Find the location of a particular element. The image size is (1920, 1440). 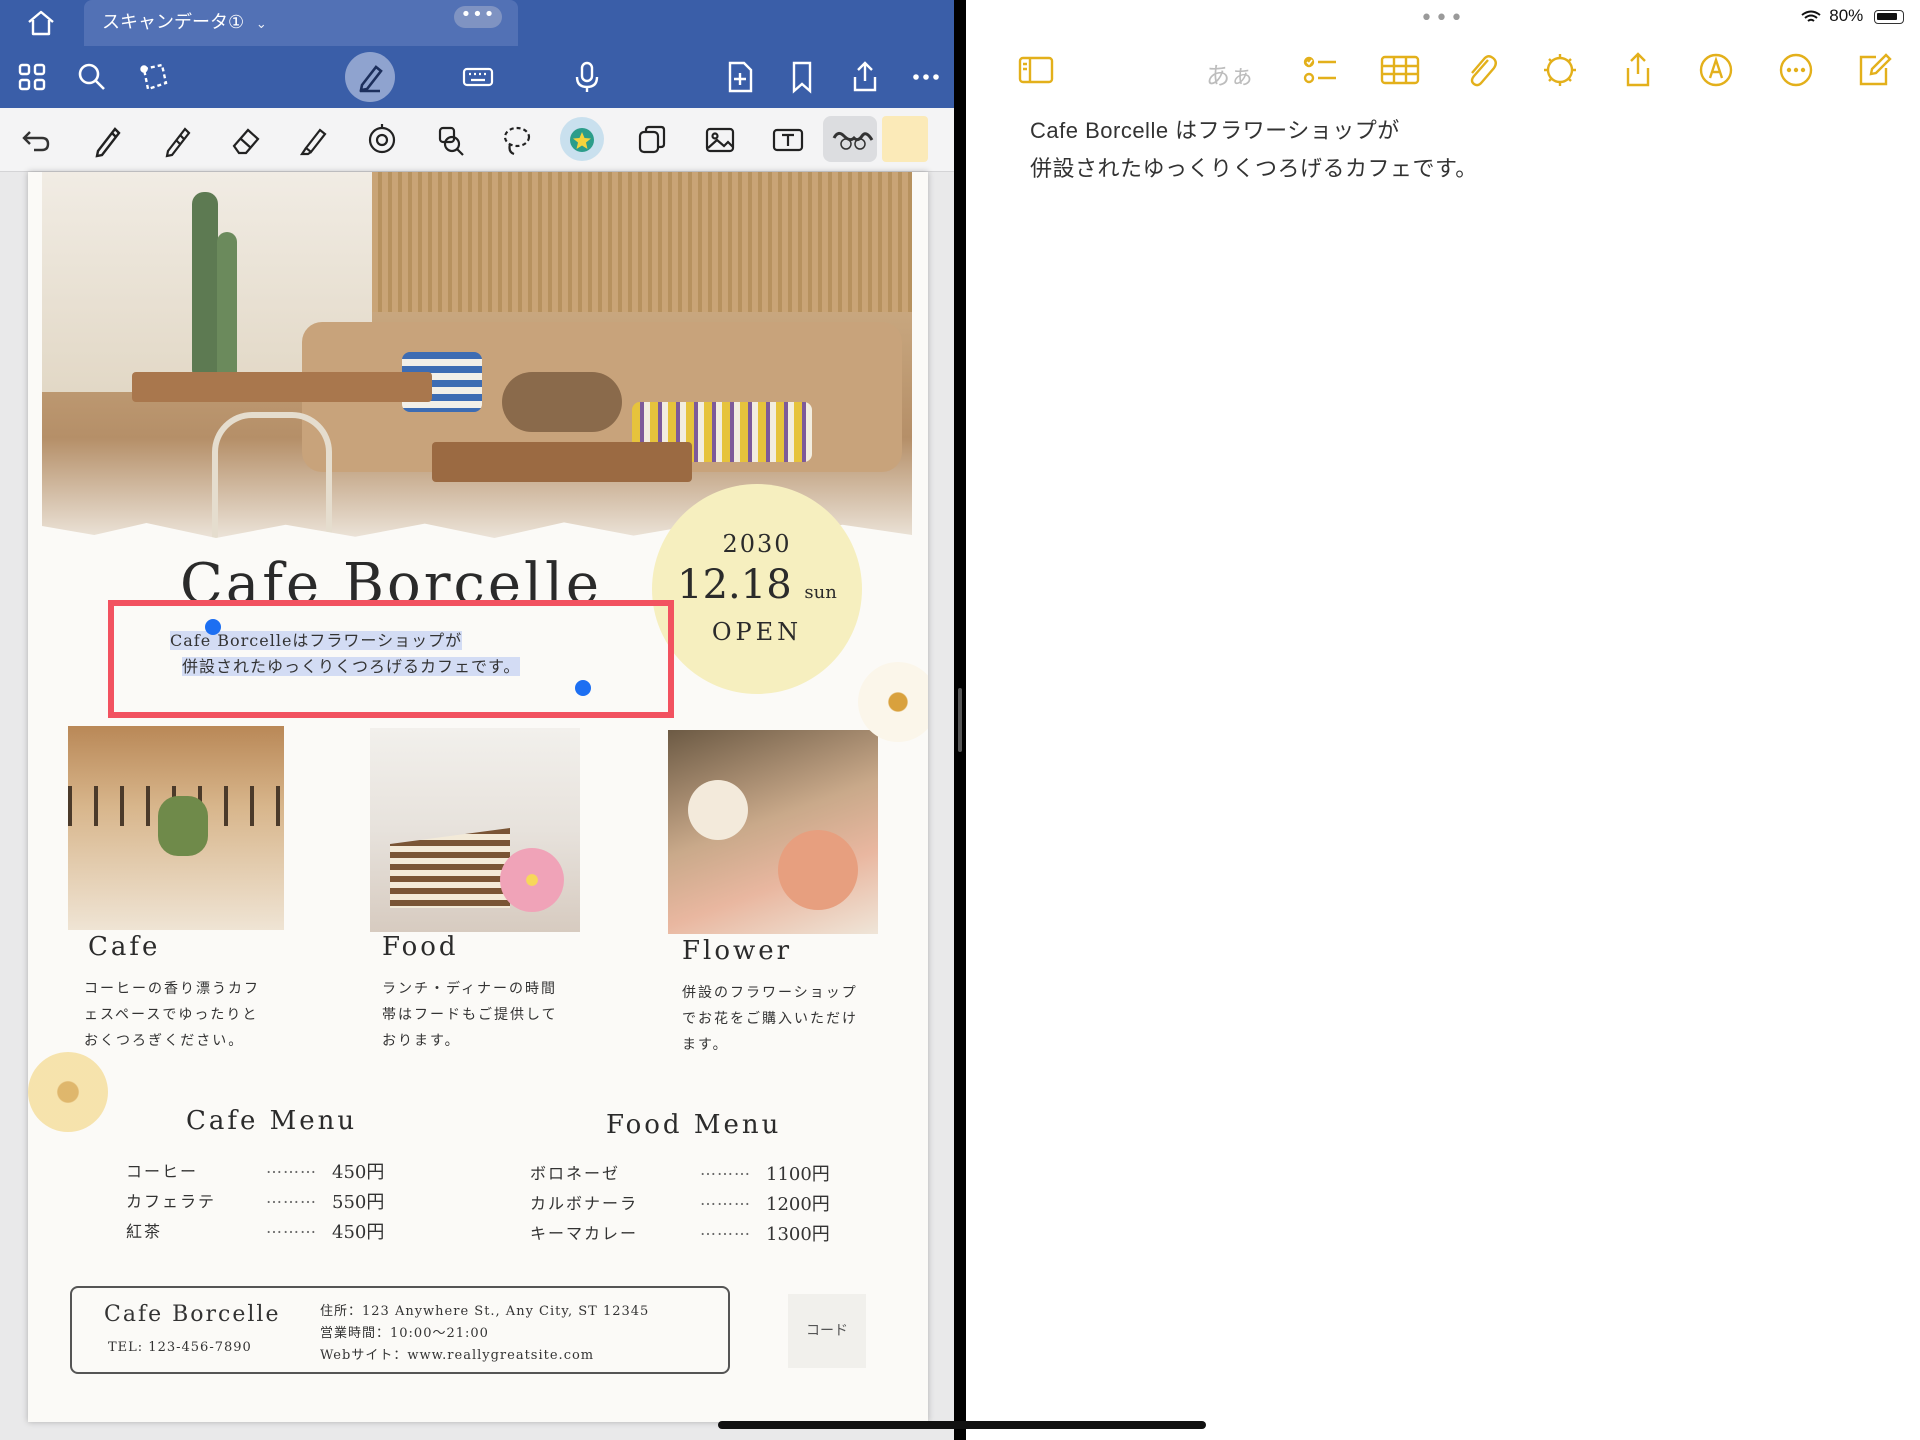

footer-address: 住所：123 Anywhere St., Any City, ST 12345 is located at coordinates (485, 1311).